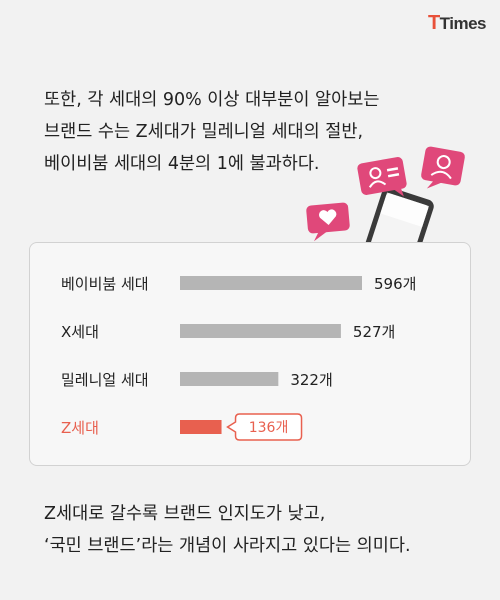 The image size is (500, 600). What do you see at coordinates (395, 284) in the screenshot?
I see `value-label: 596개` at bounding box center [395, 284].